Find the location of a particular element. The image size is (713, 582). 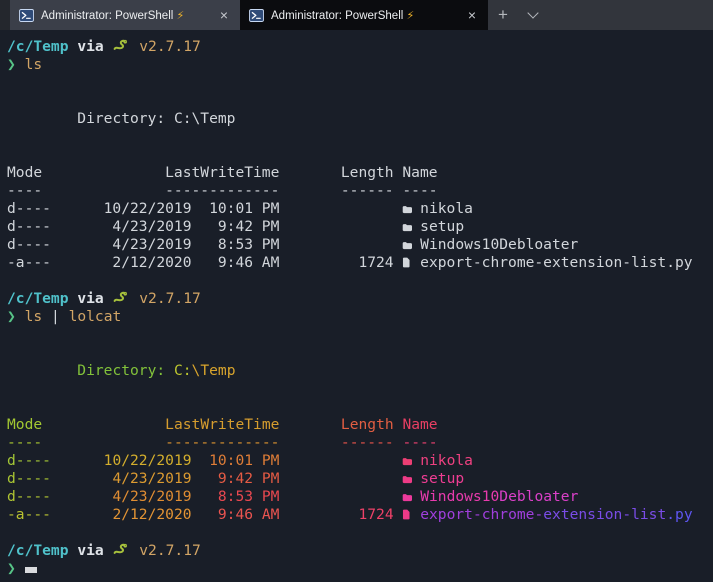

file-name: extension-list is located at coordinates (605, 514).